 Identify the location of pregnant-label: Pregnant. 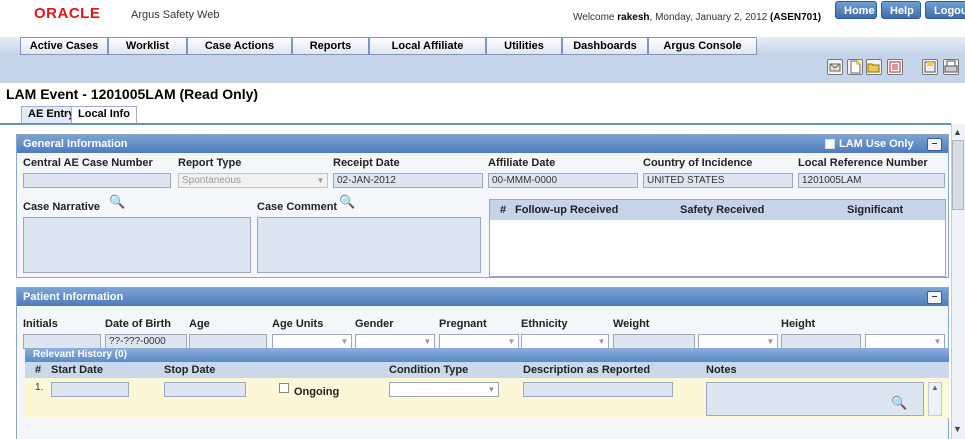
(463, 324).